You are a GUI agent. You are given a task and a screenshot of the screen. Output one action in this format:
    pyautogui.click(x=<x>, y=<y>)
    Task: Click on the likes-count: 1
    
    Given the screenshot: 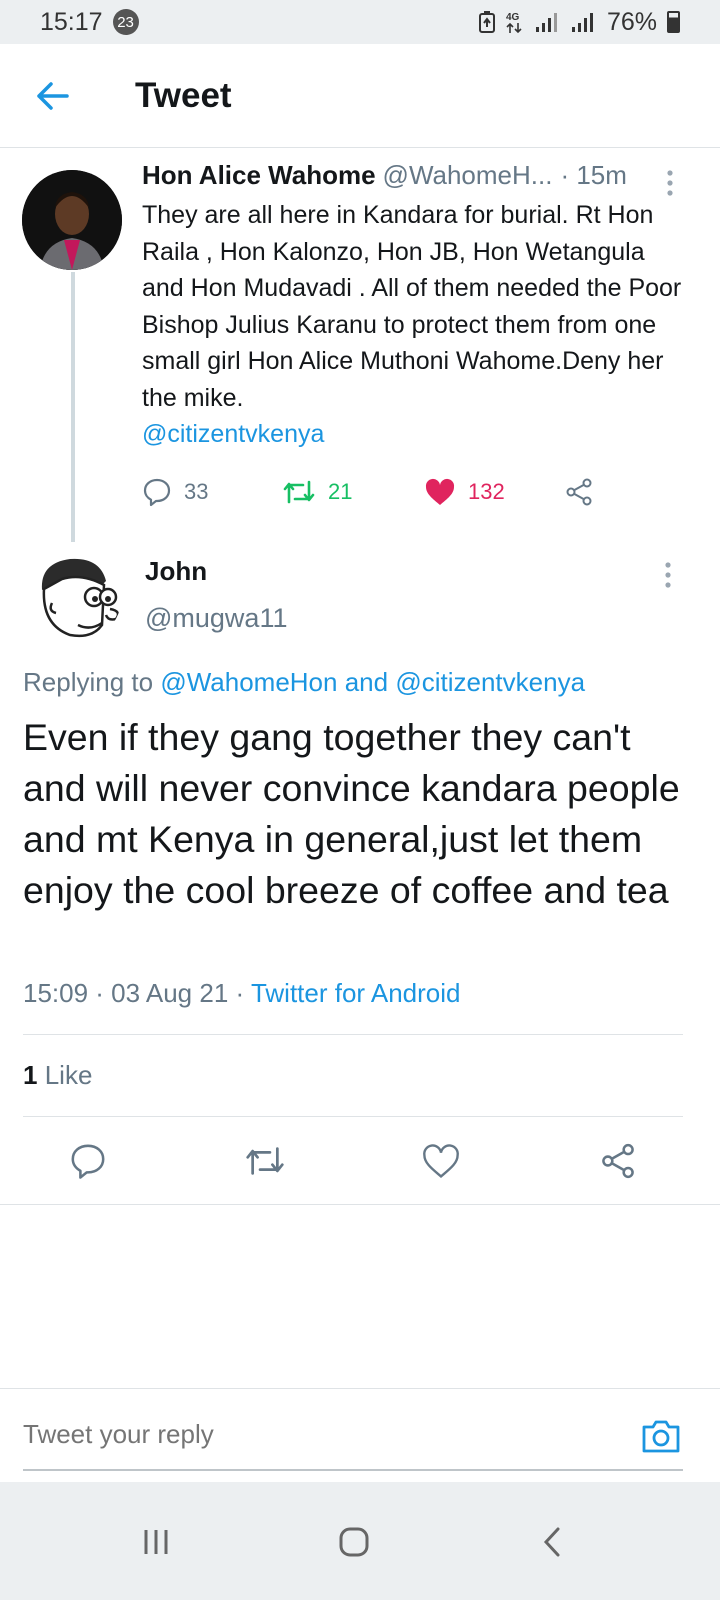 What is the action you would take?
    pyautogui.click(x=30, y=1075)
    